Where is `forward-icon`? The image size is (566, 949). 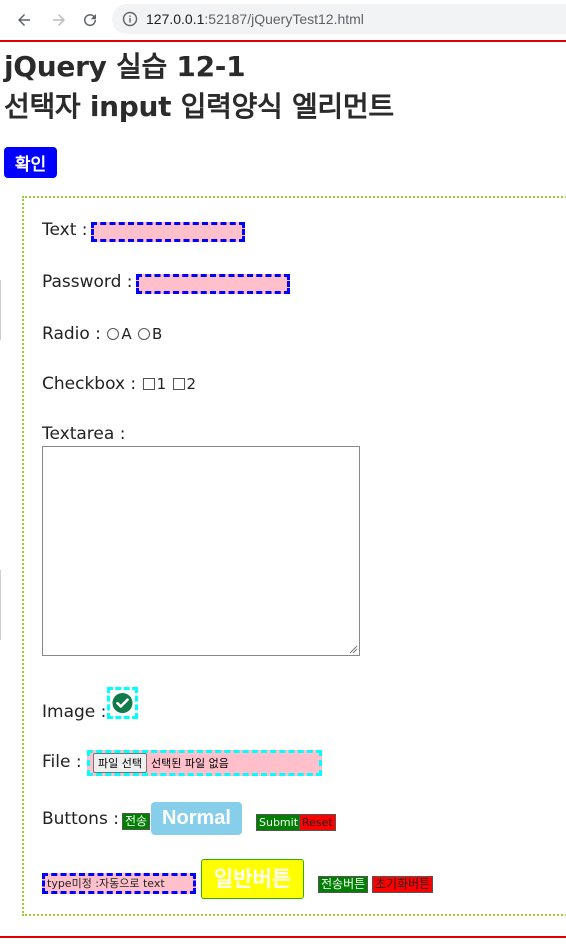 forward-icon is located at coordinates (59, 20).